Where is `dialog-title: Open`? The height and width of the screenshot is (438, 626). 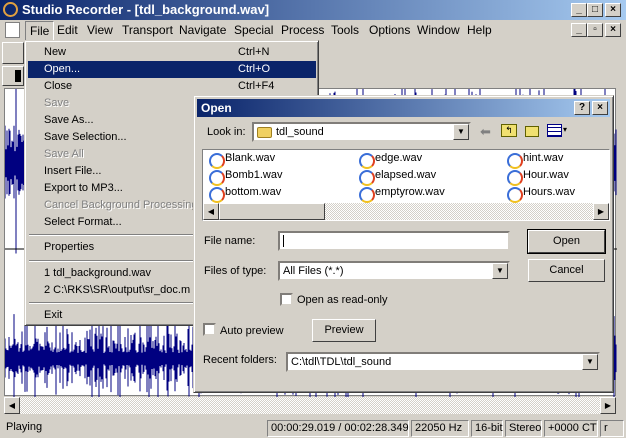
dialog-title: Open is located at coordinates (216, 108).